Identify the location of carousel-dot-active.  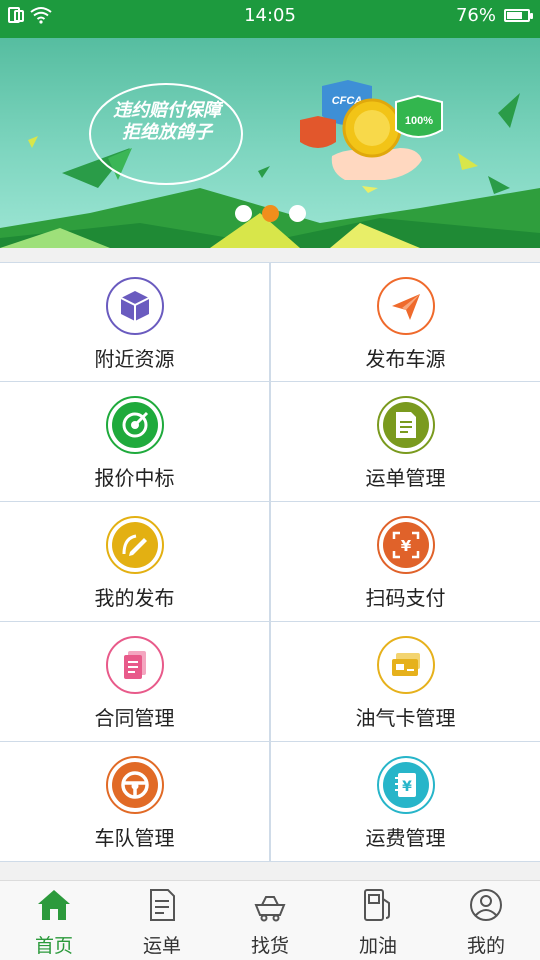
(270, 213).